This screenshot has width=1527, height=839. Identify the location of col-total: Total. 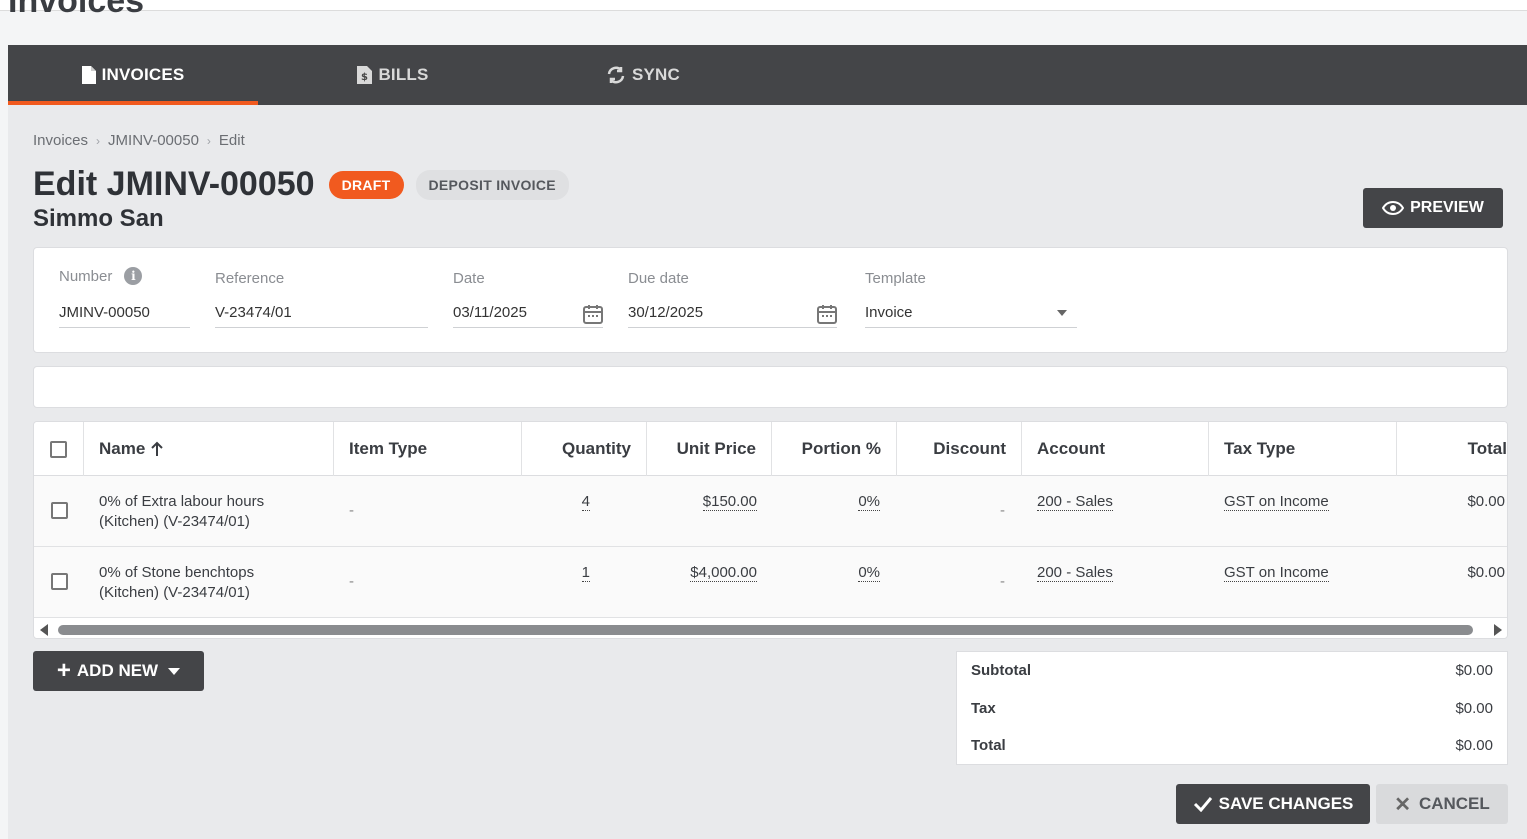
(1452, 449).